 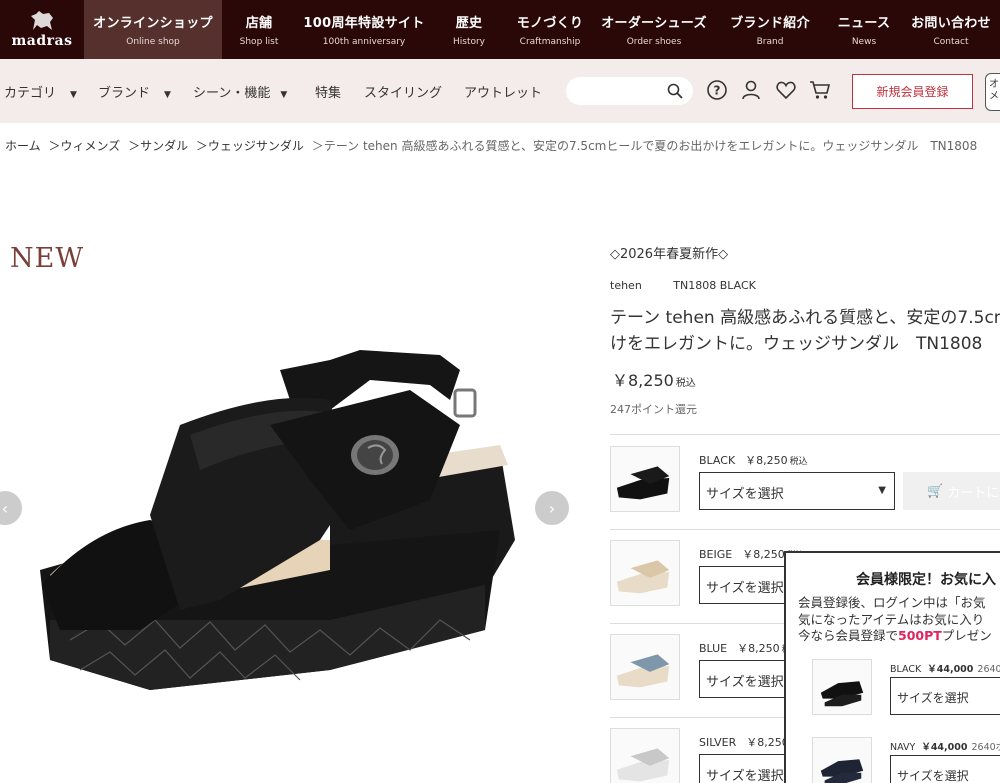 I want to click on help-icon: ?, so click(x=717, y=90).